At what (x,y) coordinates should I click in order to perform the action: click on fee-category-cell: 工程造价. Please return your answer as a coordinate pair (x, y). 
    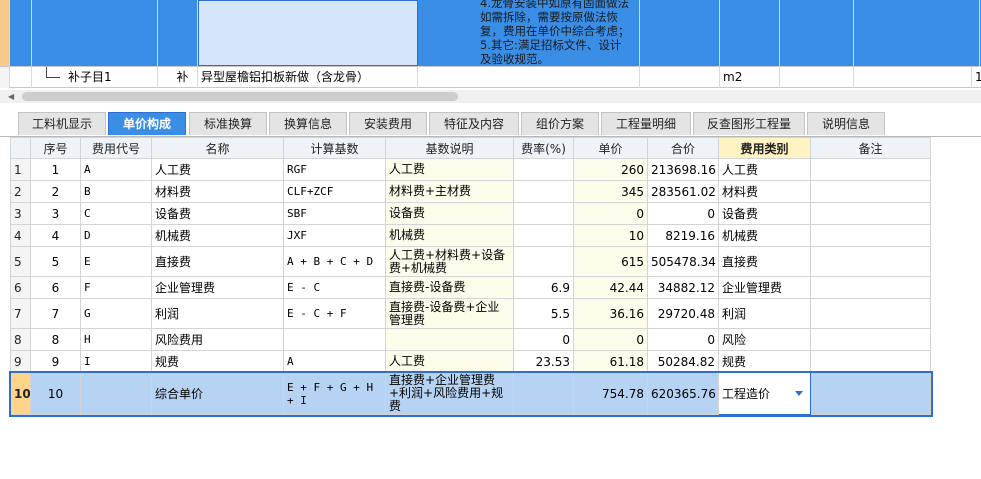
    Looking at the image, I should click on (764, 393).